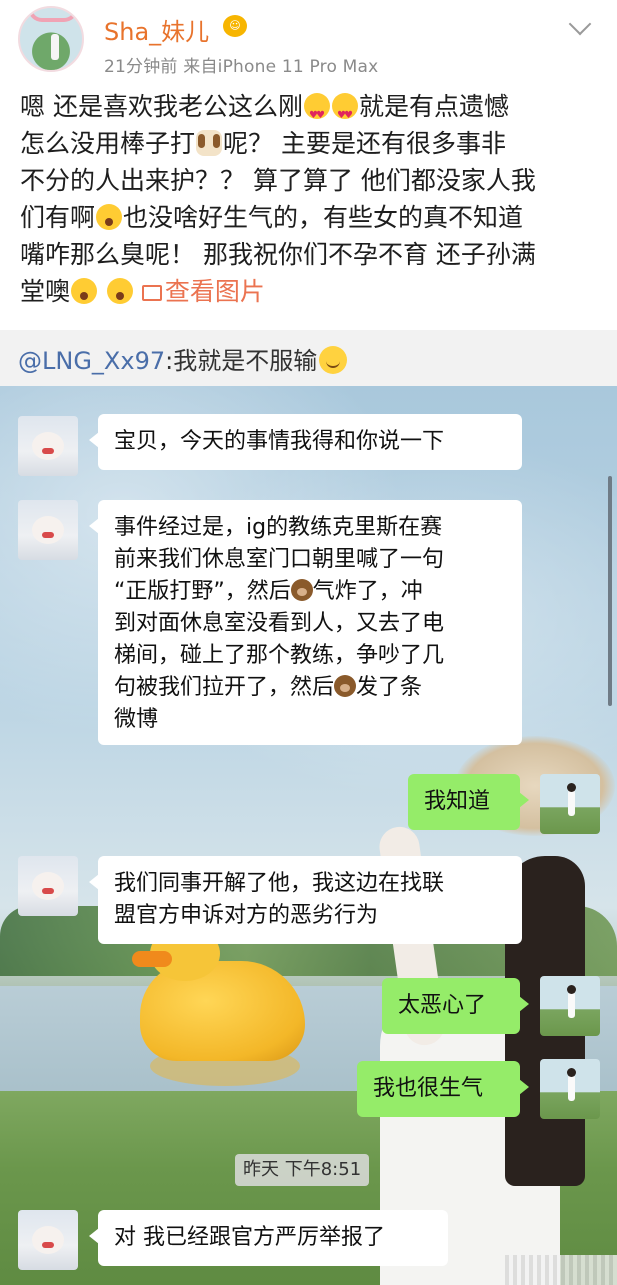  I want to click on user-avatar, so click(51, 39).